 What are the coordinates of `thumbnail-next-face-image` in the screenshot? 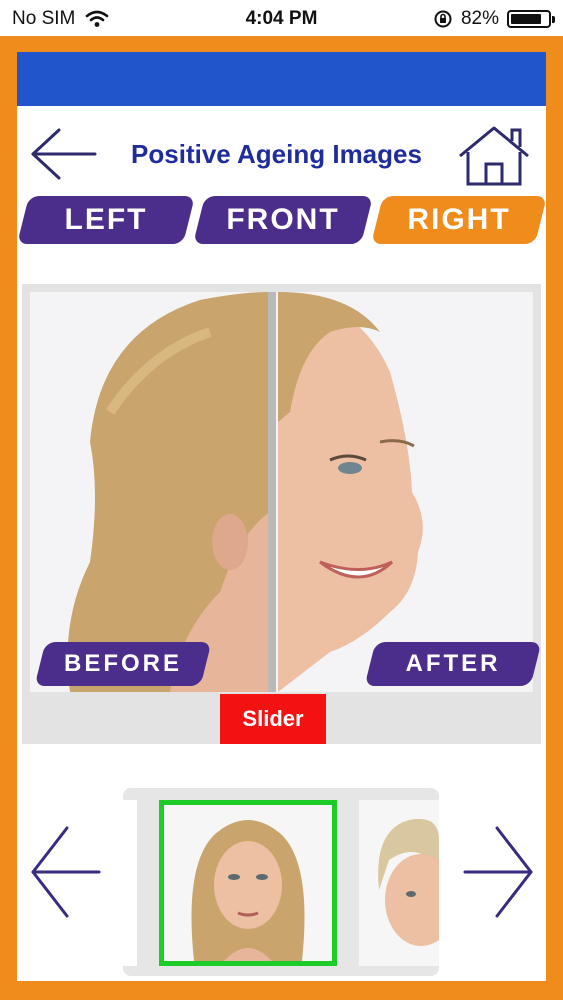 It's located at (399, 883).